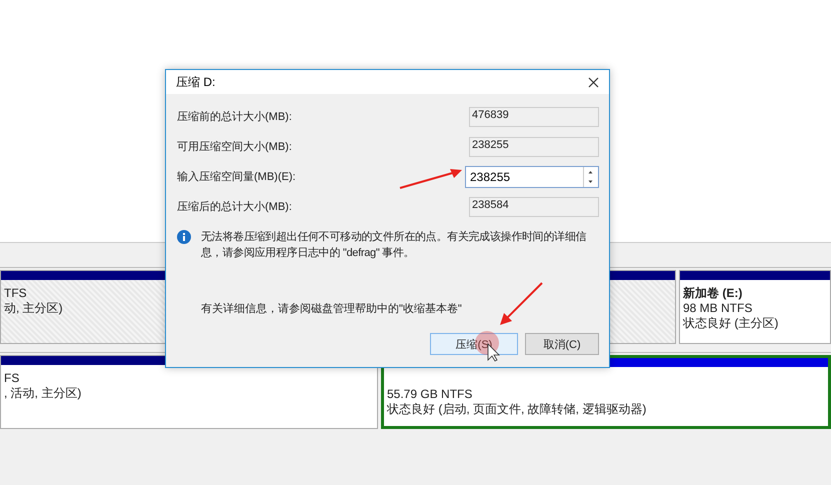 The image size is (831, 485). I want to click on partition-block: FS , 活动, 主分区), so click(189, 392).